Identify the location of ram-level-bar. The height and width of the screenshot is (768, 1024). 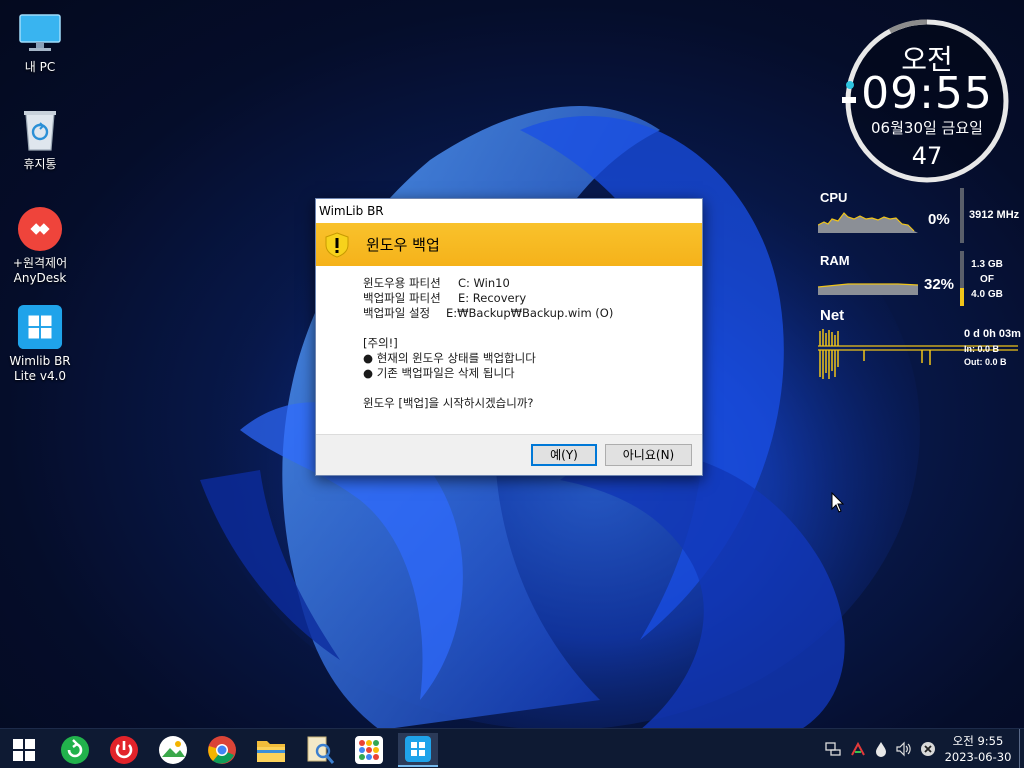
(962, 278).